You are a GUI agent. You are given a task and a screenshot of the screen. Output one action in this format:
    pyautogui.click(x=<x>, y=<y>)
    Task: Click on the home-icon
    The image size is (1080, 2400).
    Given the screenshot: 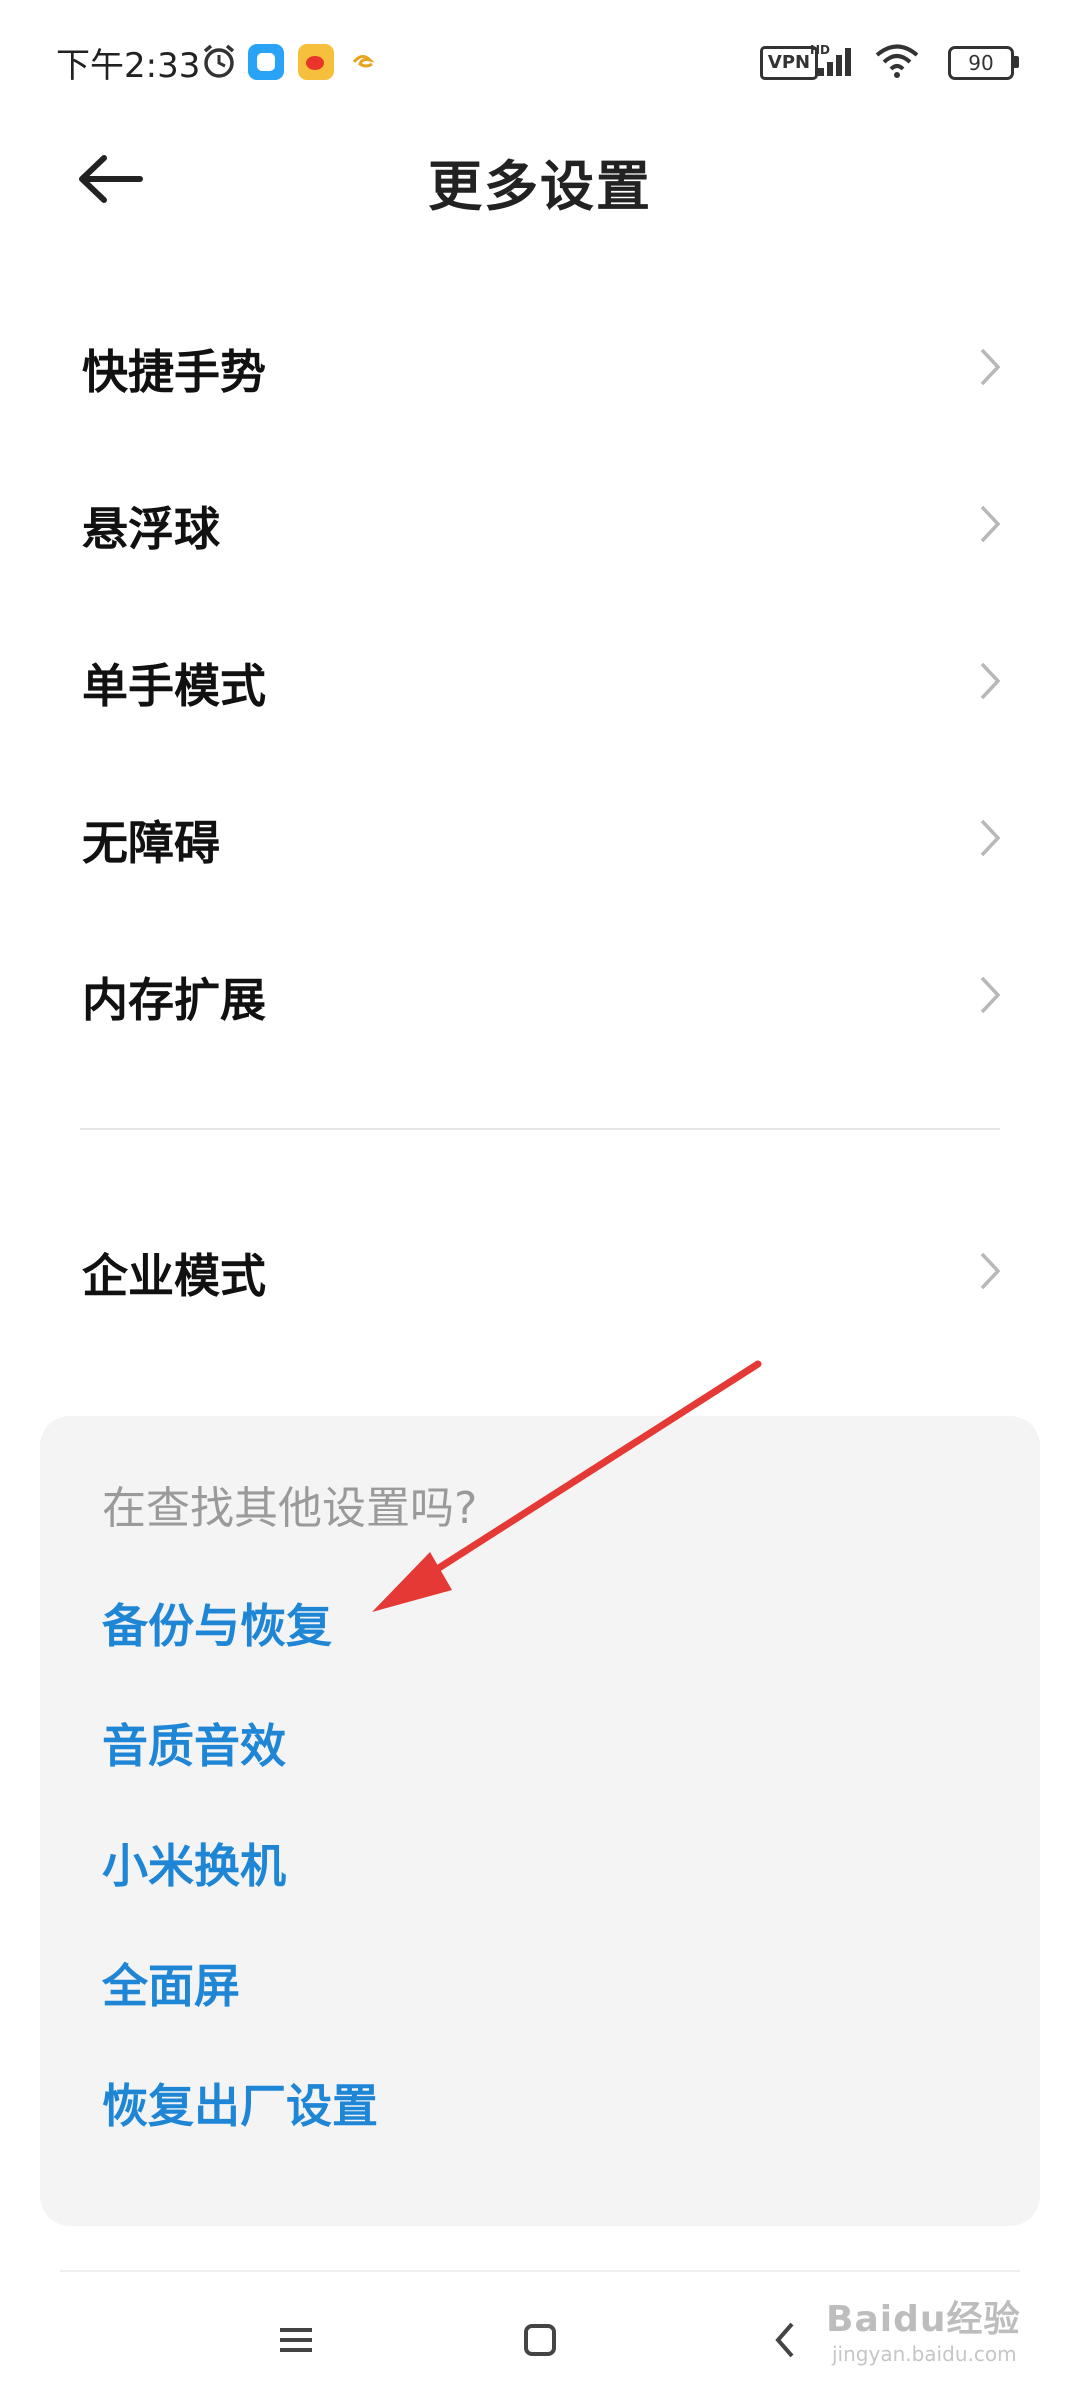 What is the action you would take?
    pyautogui.click(x=540, y=2340)
    